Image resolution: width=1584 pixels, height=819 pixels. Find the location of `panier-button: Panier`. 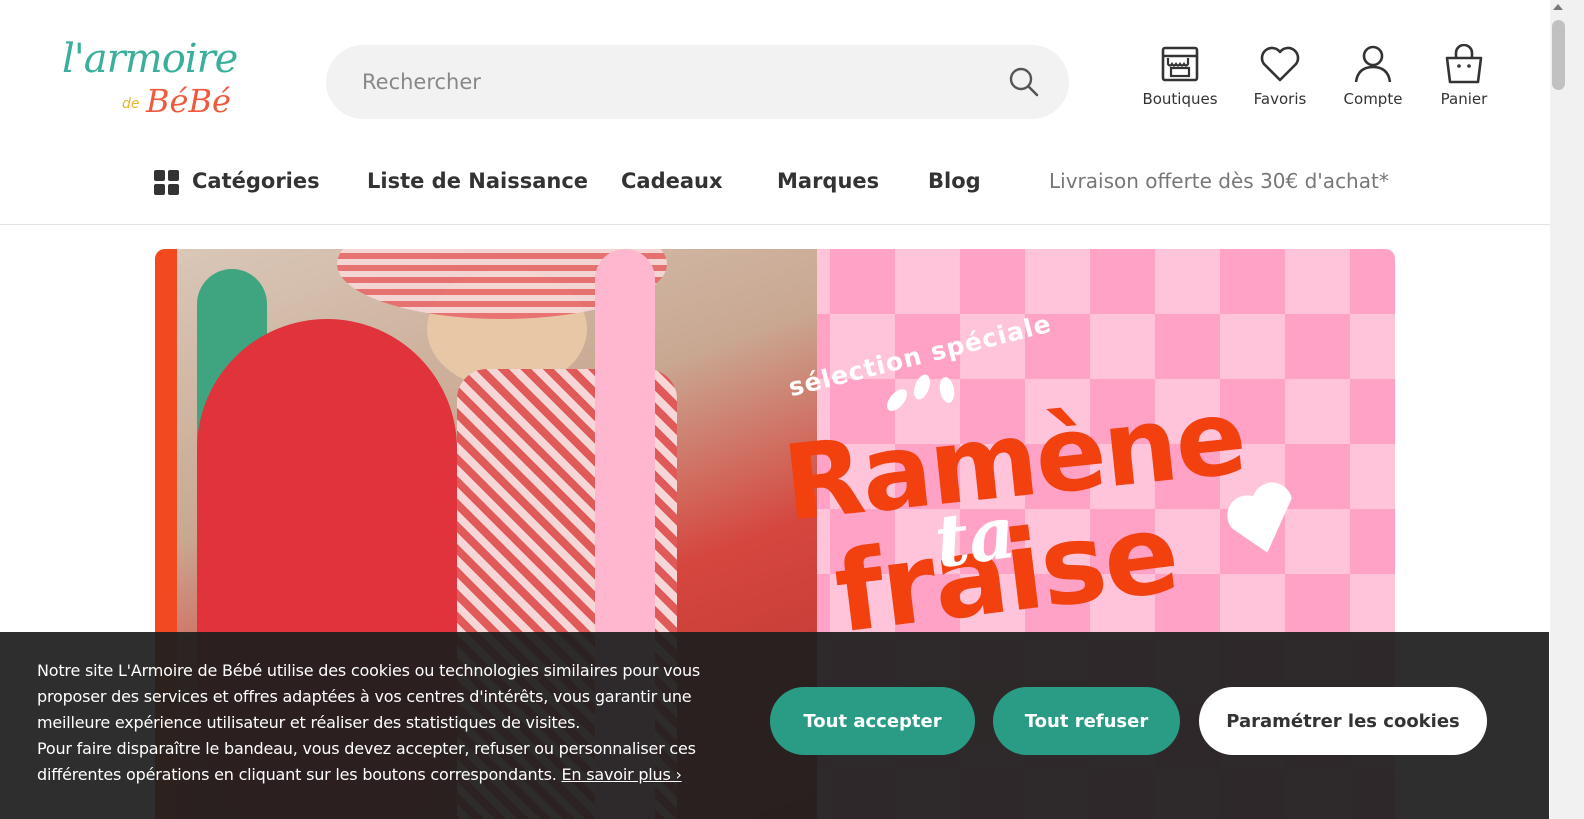

panier-button: Panier is located at coordinates (1464, 79).